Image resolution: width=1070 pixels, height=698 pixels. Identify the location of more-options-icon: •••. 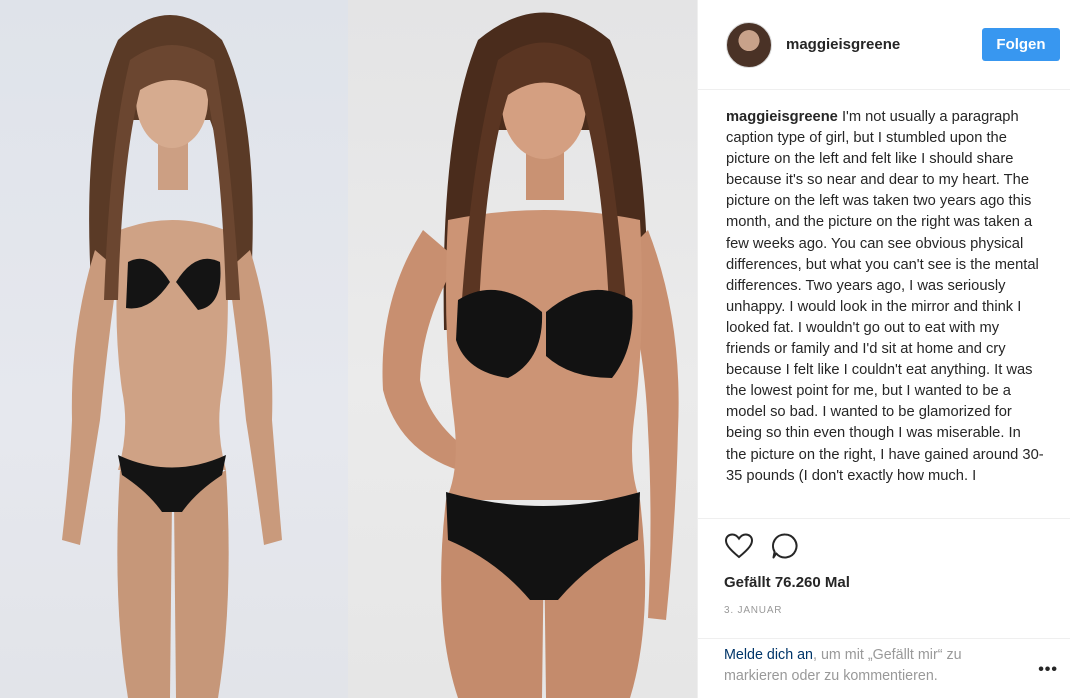
(1048, 670).